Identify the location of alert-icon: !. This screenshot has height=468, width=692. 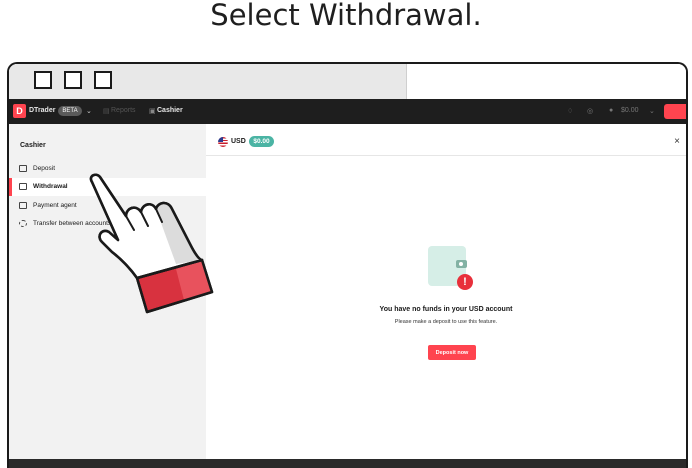
(465, 282).